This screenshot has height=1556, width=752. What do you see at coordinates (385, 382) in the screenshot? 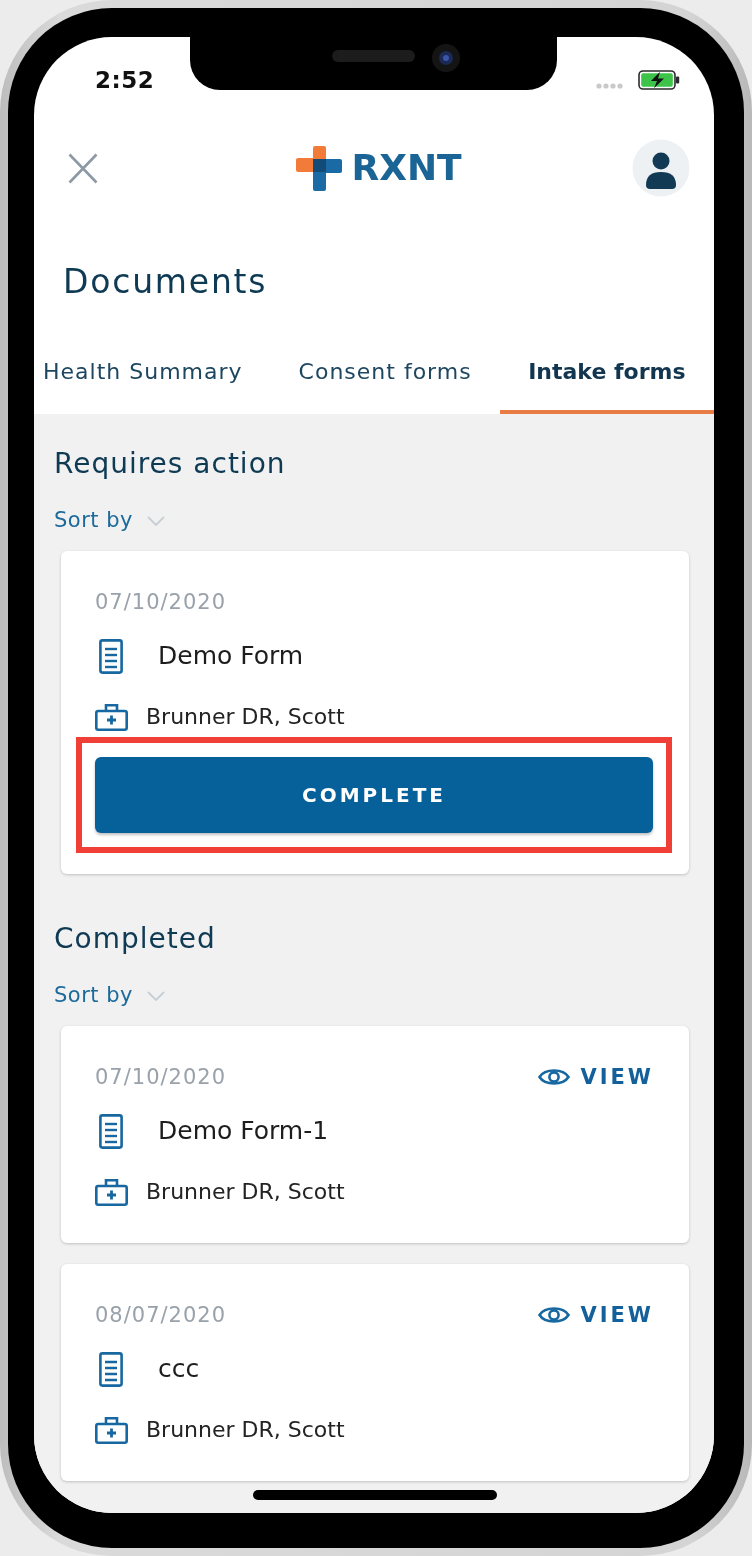
I see `tab: Consent forms` at bounding box center [385, 382].